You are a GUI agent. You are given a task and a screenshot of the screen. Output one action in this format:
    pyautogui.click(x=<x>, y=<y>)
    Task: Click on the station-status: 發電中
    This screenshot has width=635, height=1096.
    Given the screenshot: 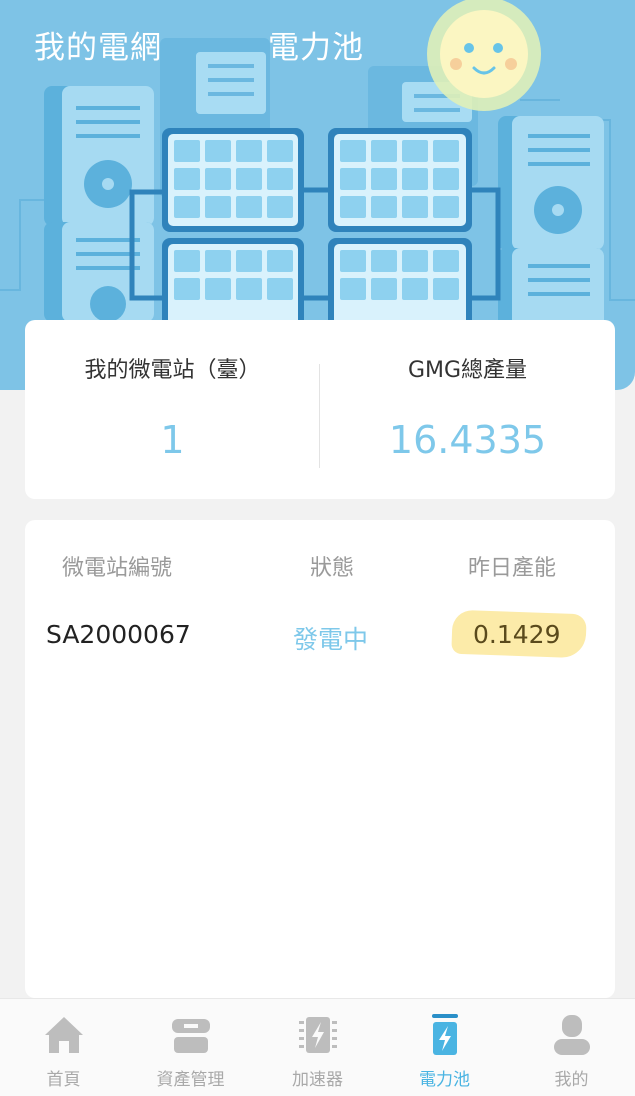 What is the action you would take?
    pyautogui.click(x=331, y=639)
    